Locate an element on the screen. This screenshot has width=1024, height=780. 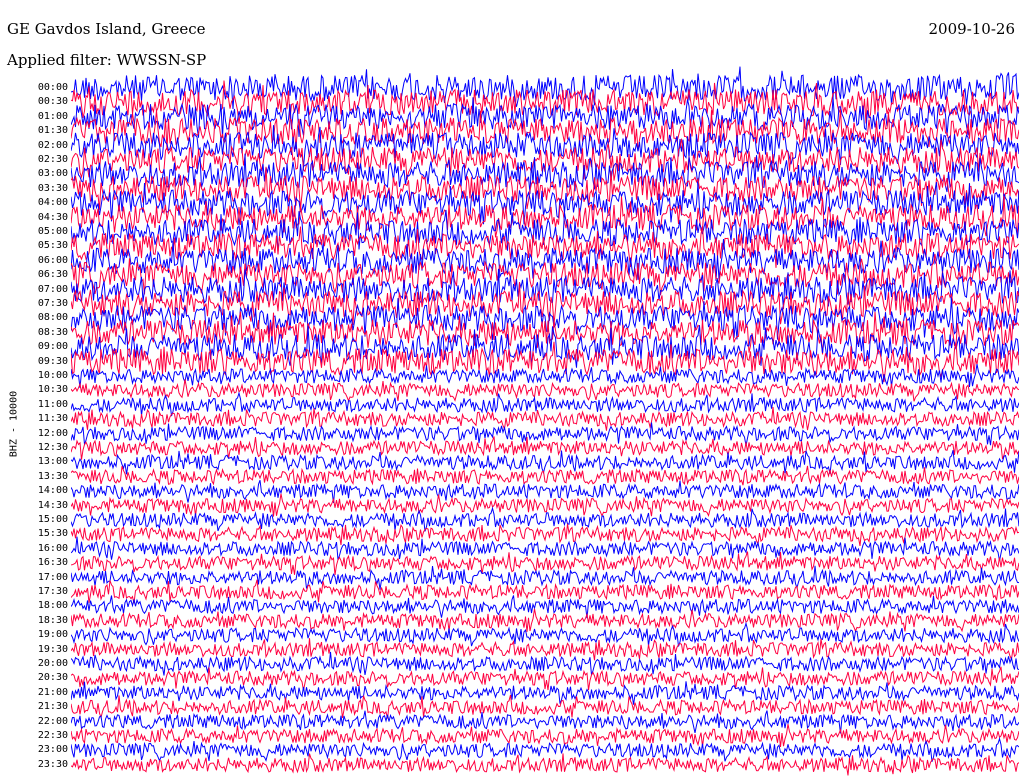
time-label: 11:30 is located at coordinates (52, 419).